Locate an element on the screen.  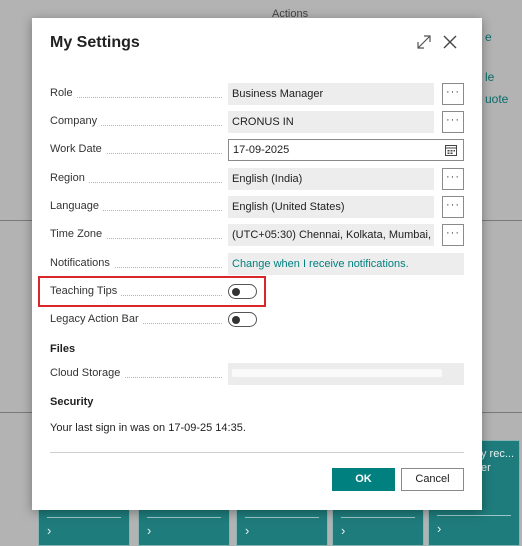
background-link: uote is located at coordinates (496, 99).